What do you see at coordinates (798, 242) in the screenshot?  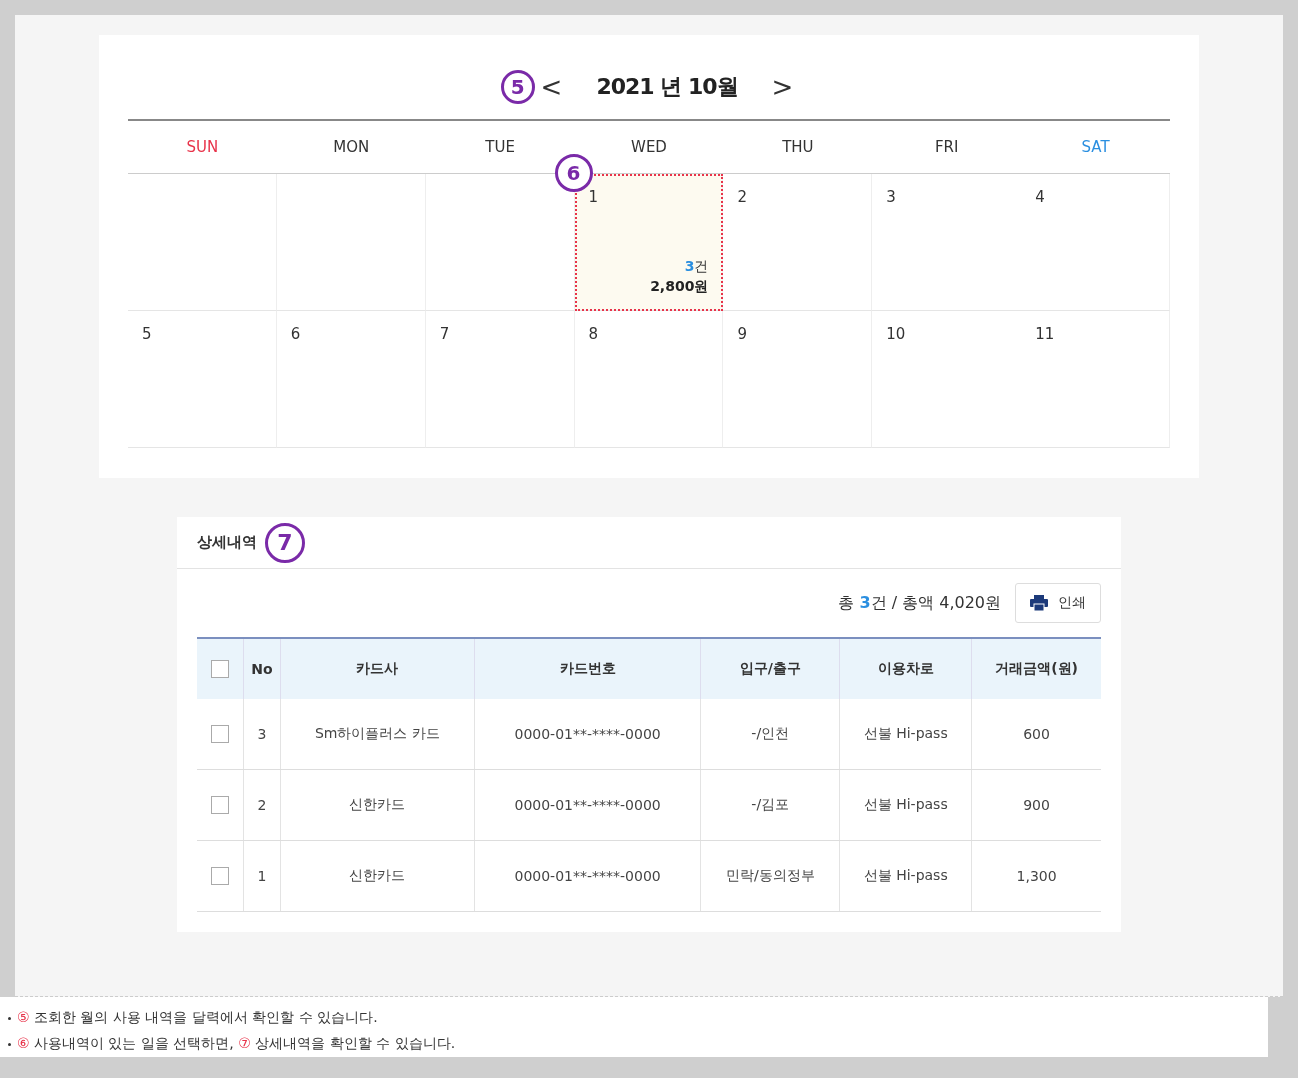 I see `day-cell: 2` at bounding box center [798, 242].